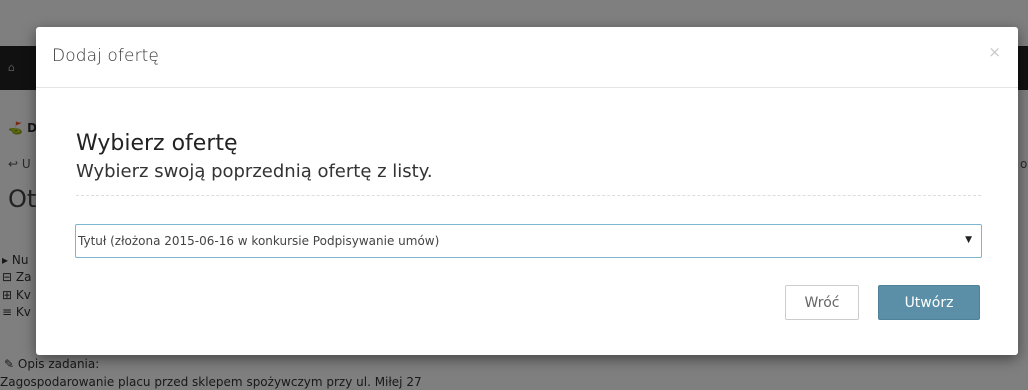  I want to click on close-icon: ×, so click(994, 52).